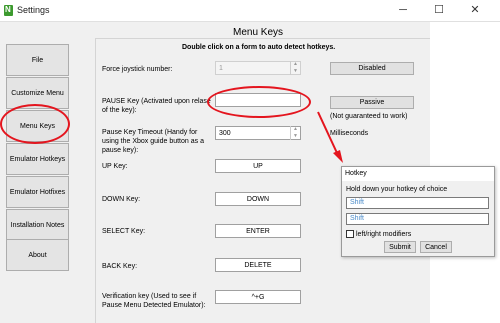 The image size is (500, 323). Describe the element at coordinates (403, 11) in the screenshot. I see `minimize-button: ─` at that location.